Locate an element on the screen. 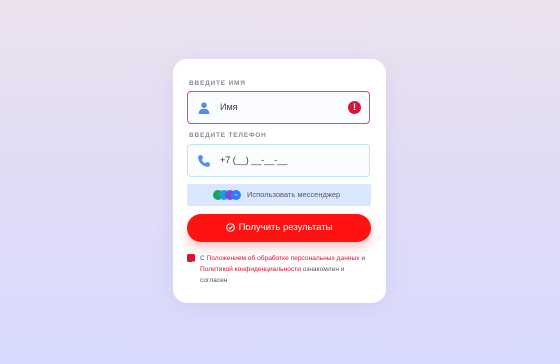 This screenshot has width=560, height=364. messenger-button: Использовать мессенджер is located at coordinates (279, 195).